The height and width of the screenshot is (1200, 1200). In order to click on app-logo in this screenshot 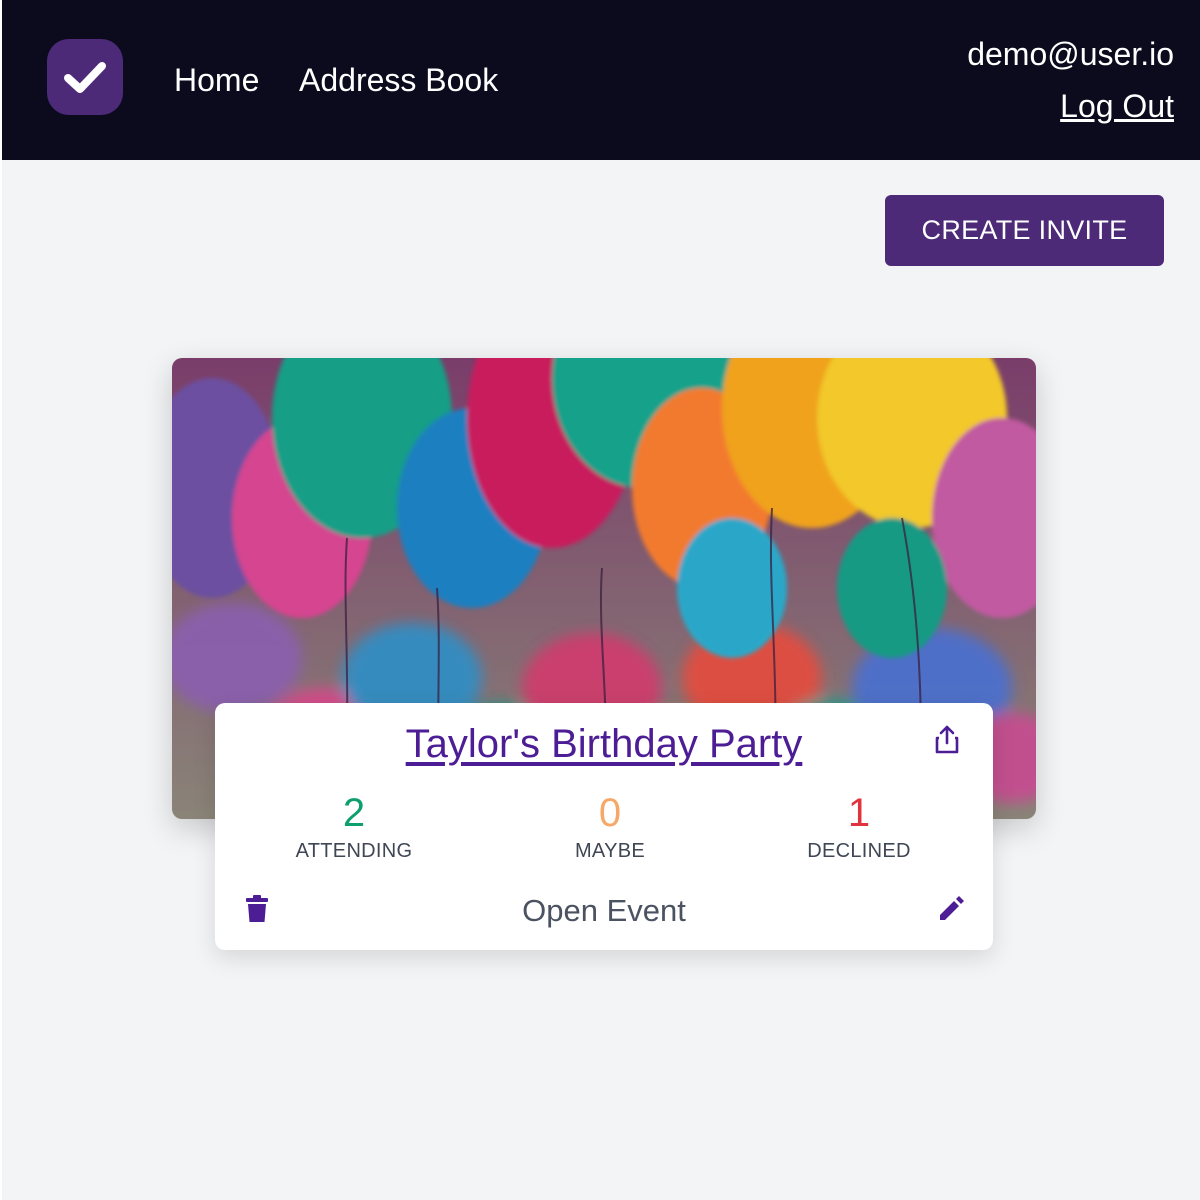, I will do `click(85, 77)`.